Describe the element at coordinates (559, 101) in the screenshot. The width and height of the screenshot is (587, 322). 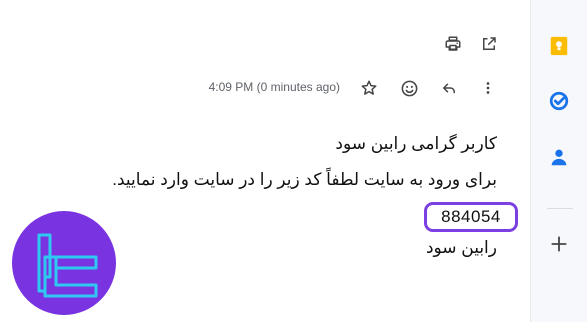
I see `tasks-icon` at that location.